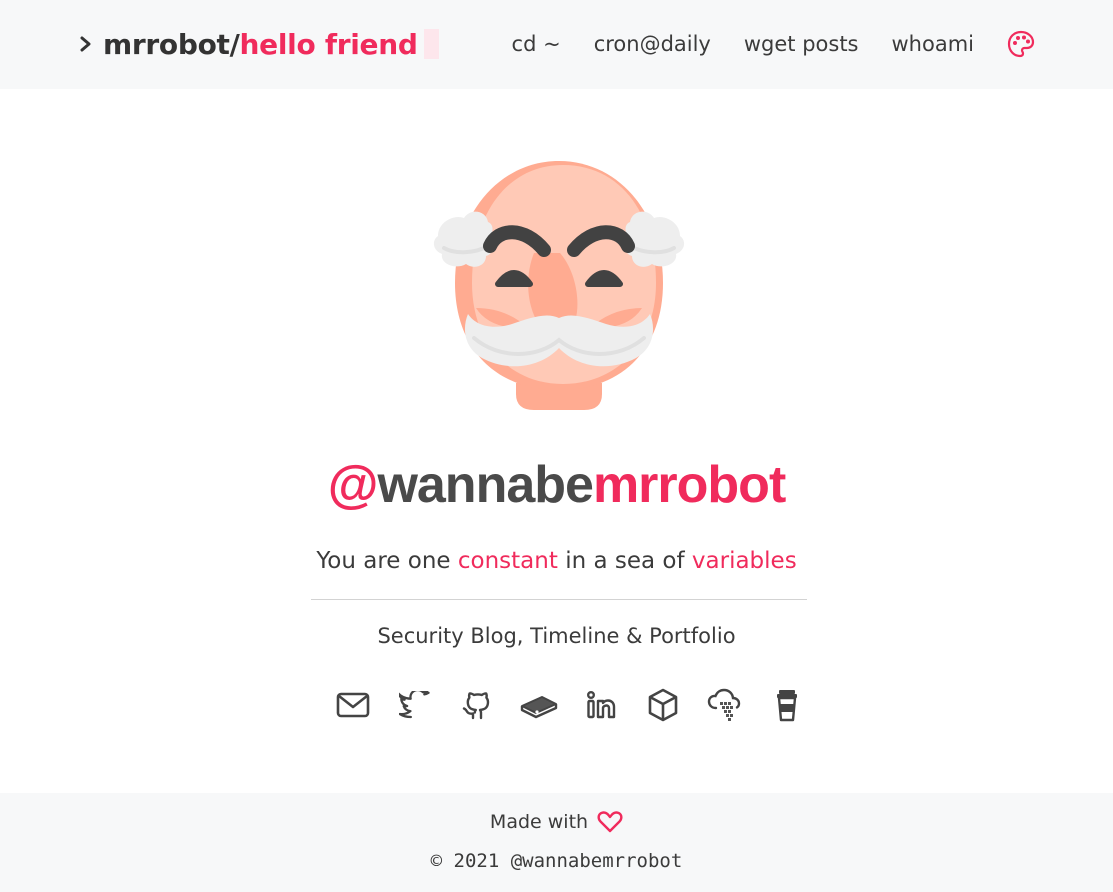 This screenshot has height=892, width=1113. What do you see at coordinates (387, 561) in the screenshot?
I see `tagline-text-1: You are one` at bounding box center [387, 561].